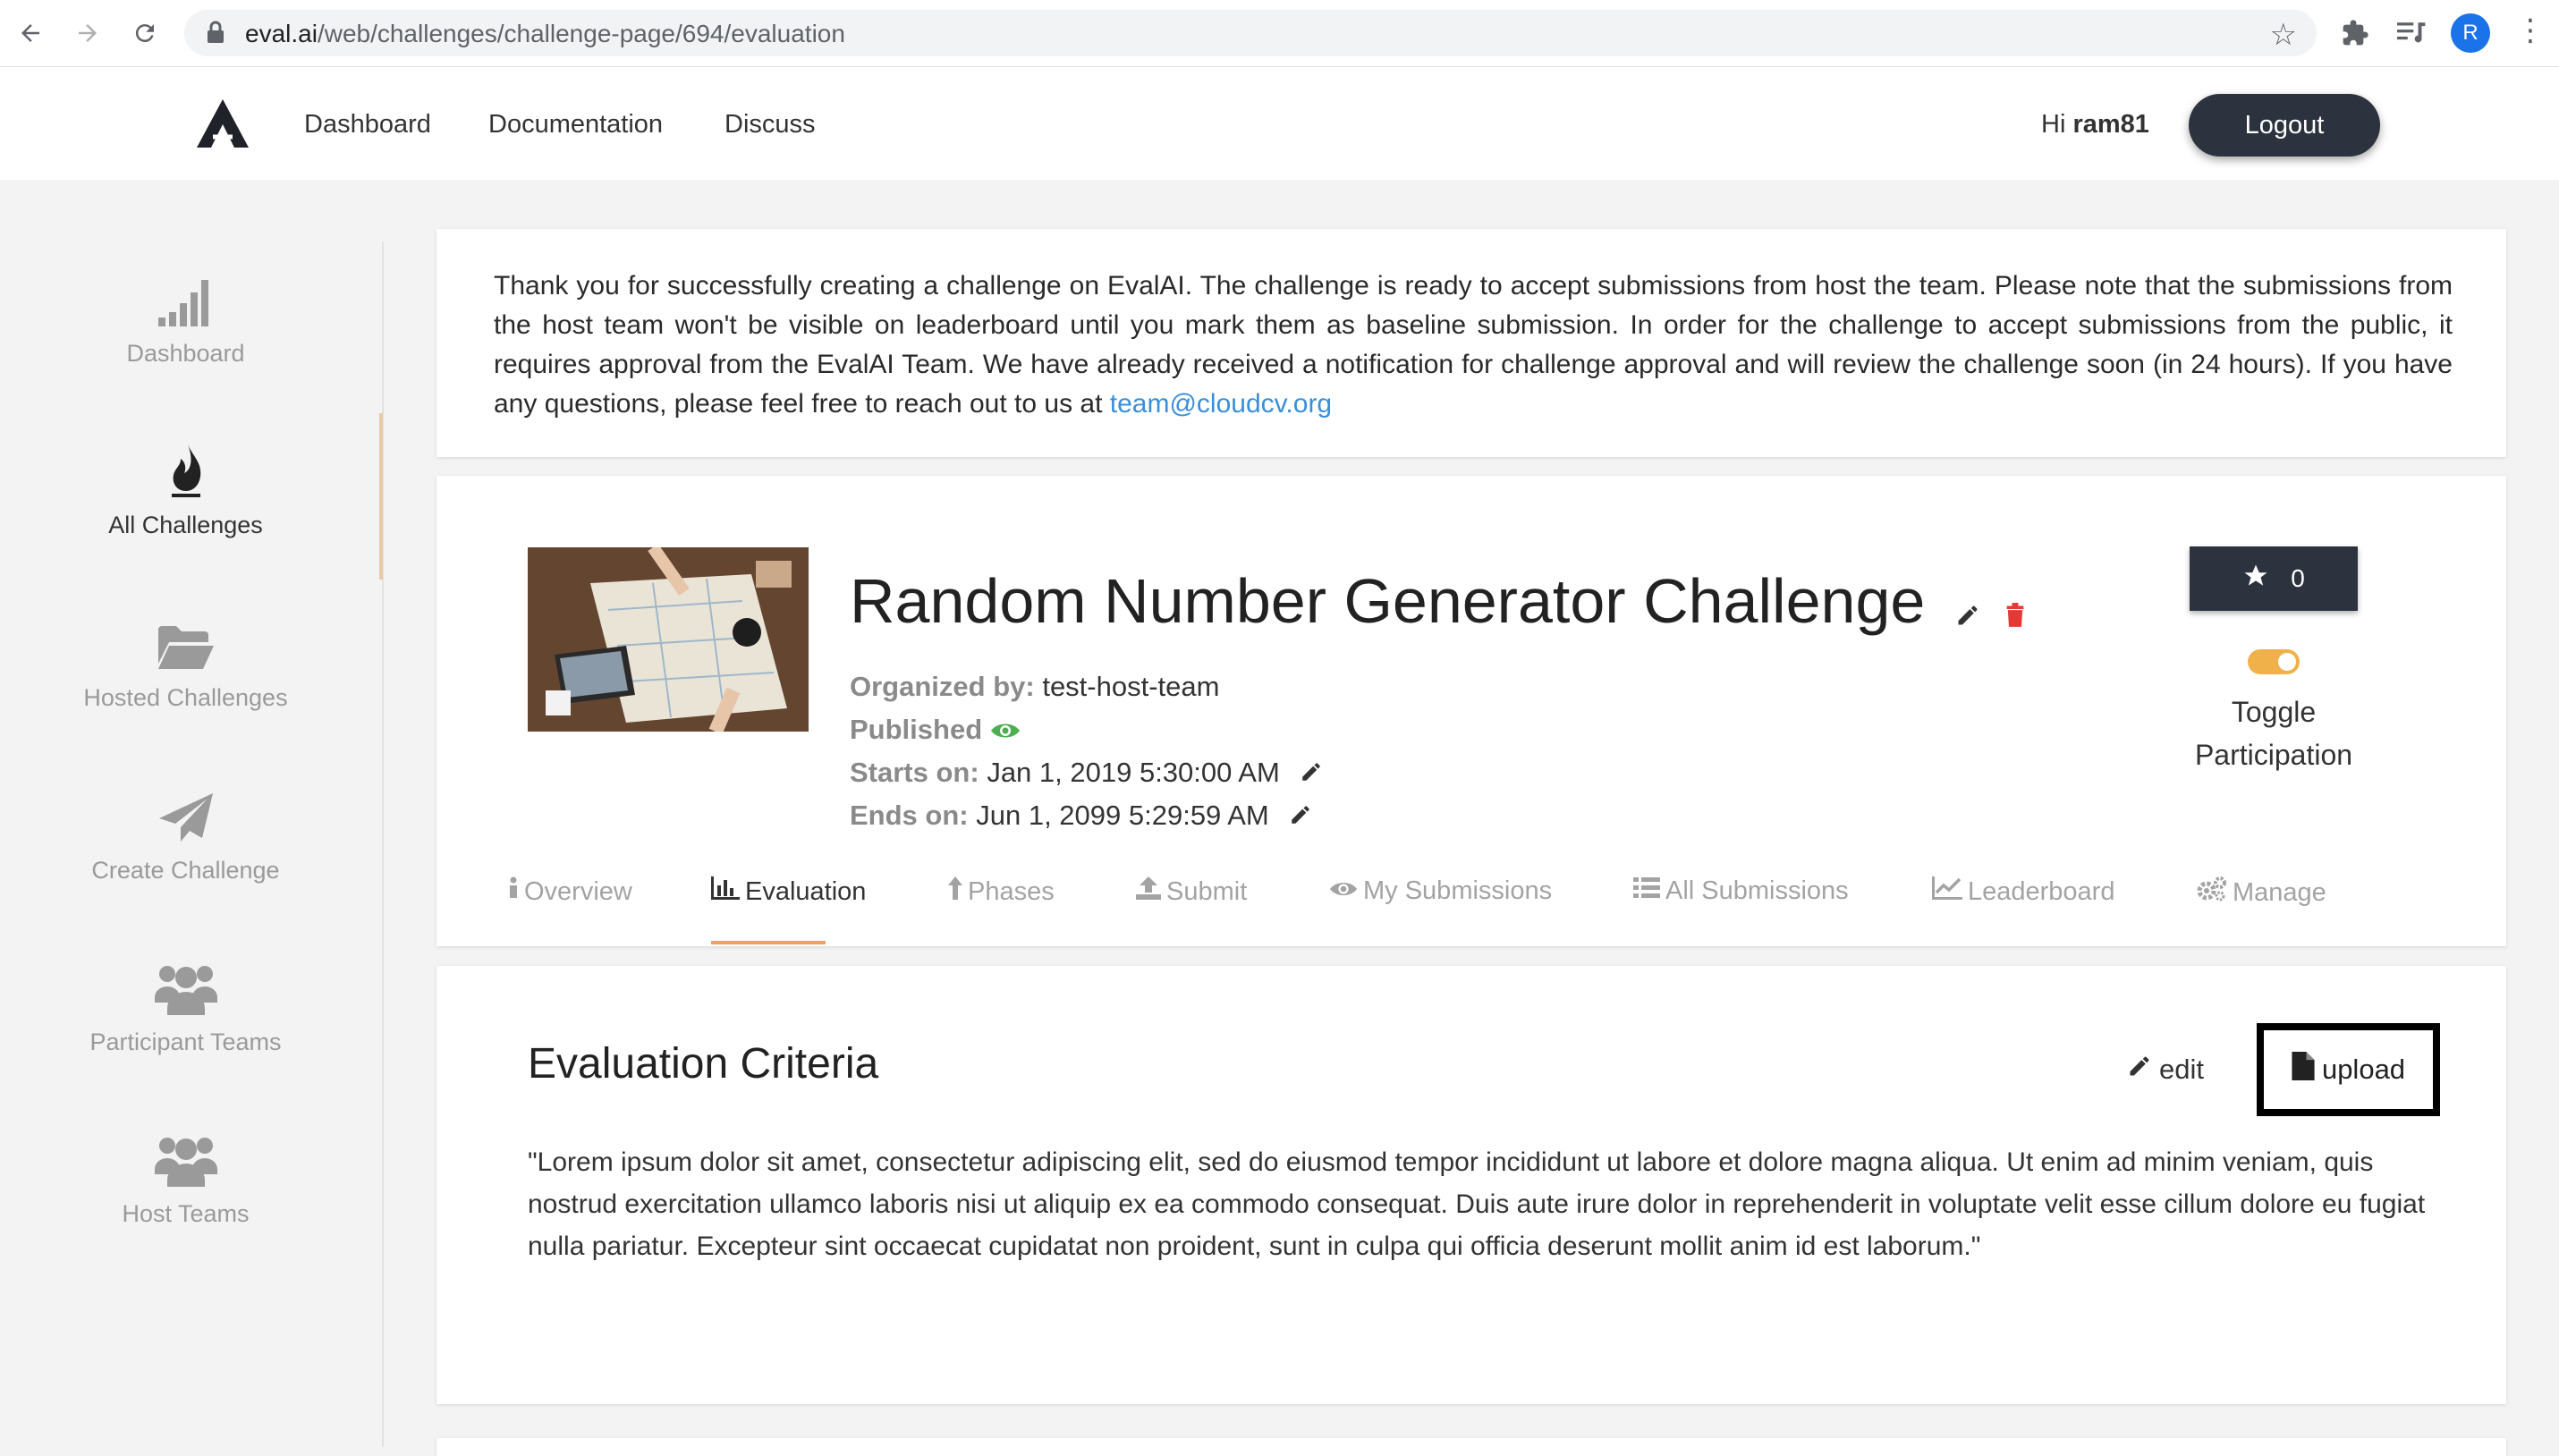  Describe the element at coordinates (186, 649) in the screenshot. I see `folder-open-icon` at that location.